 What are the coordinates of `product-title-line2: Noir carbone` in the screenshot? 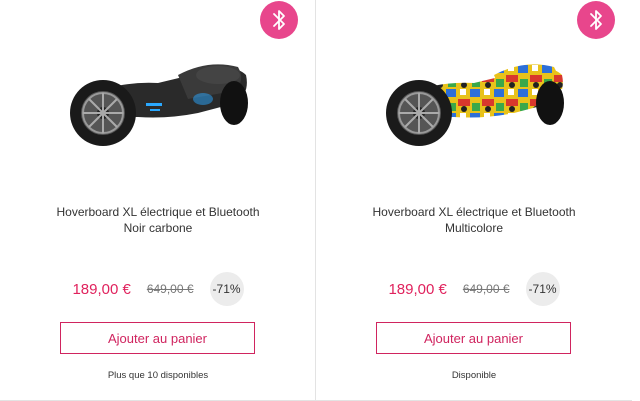 It's located at (158, 228).